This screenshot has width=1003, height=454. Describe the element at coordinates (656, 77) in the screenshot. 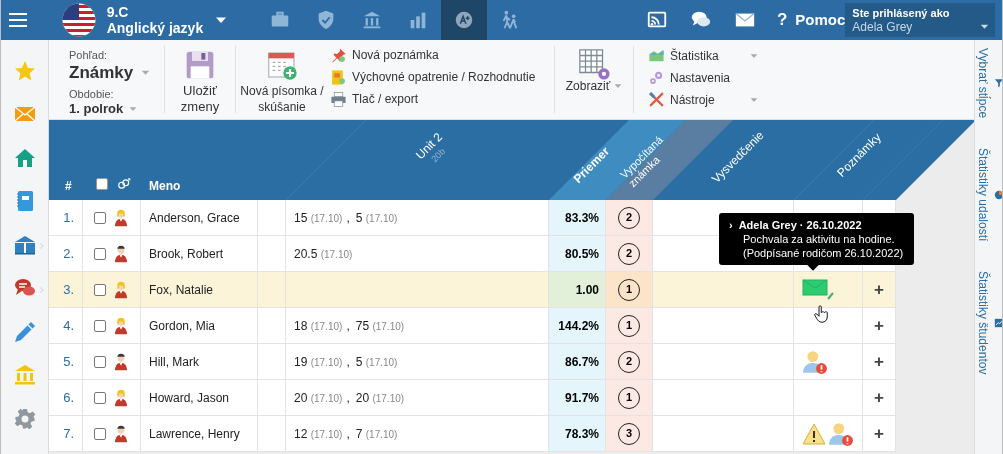

I see `gears-icon` at that location.